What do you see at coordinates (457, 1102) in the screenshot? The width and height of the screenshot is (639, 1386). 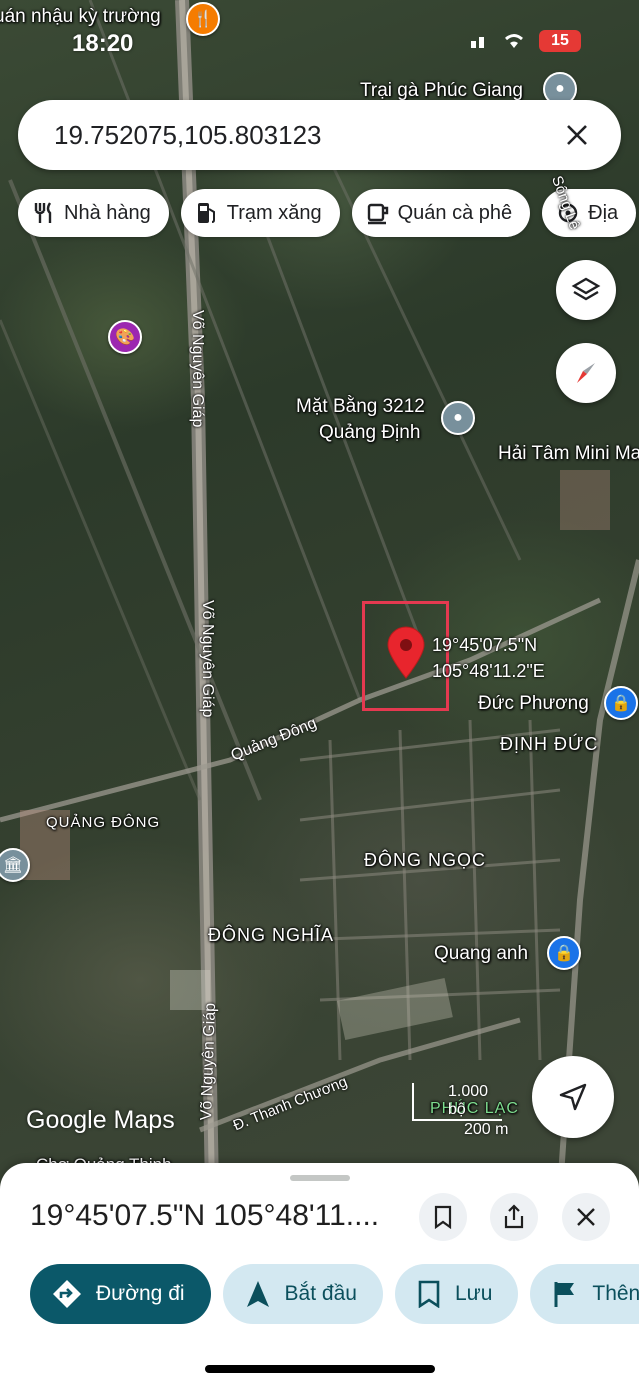 I see `scale-imperial: 1.000 bộ` at bounding box center [457, 1102].